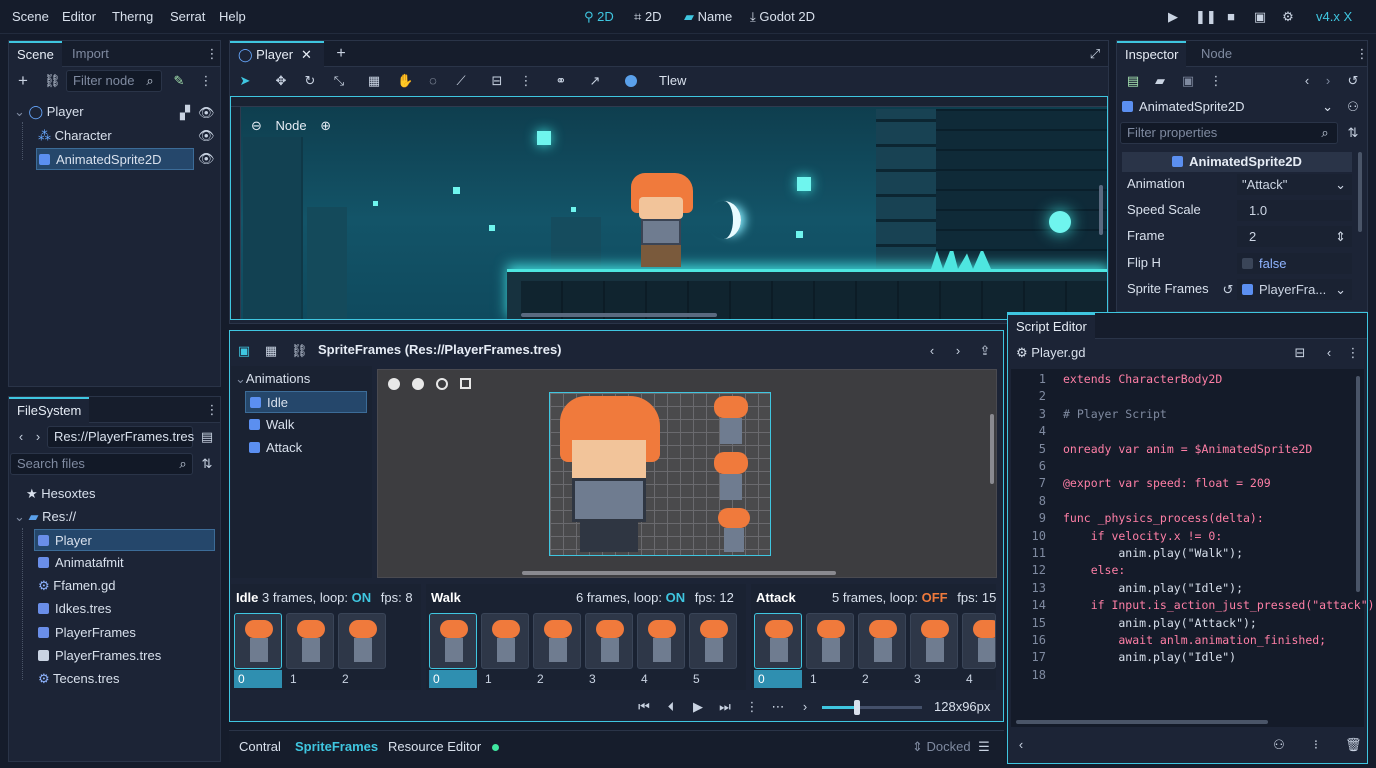 The image size is (1376, 768). What do you see at coordinates (272, 379) in the screenshot?
I see `animations-header: ⌄Animations` at bounding box center [272, 379].